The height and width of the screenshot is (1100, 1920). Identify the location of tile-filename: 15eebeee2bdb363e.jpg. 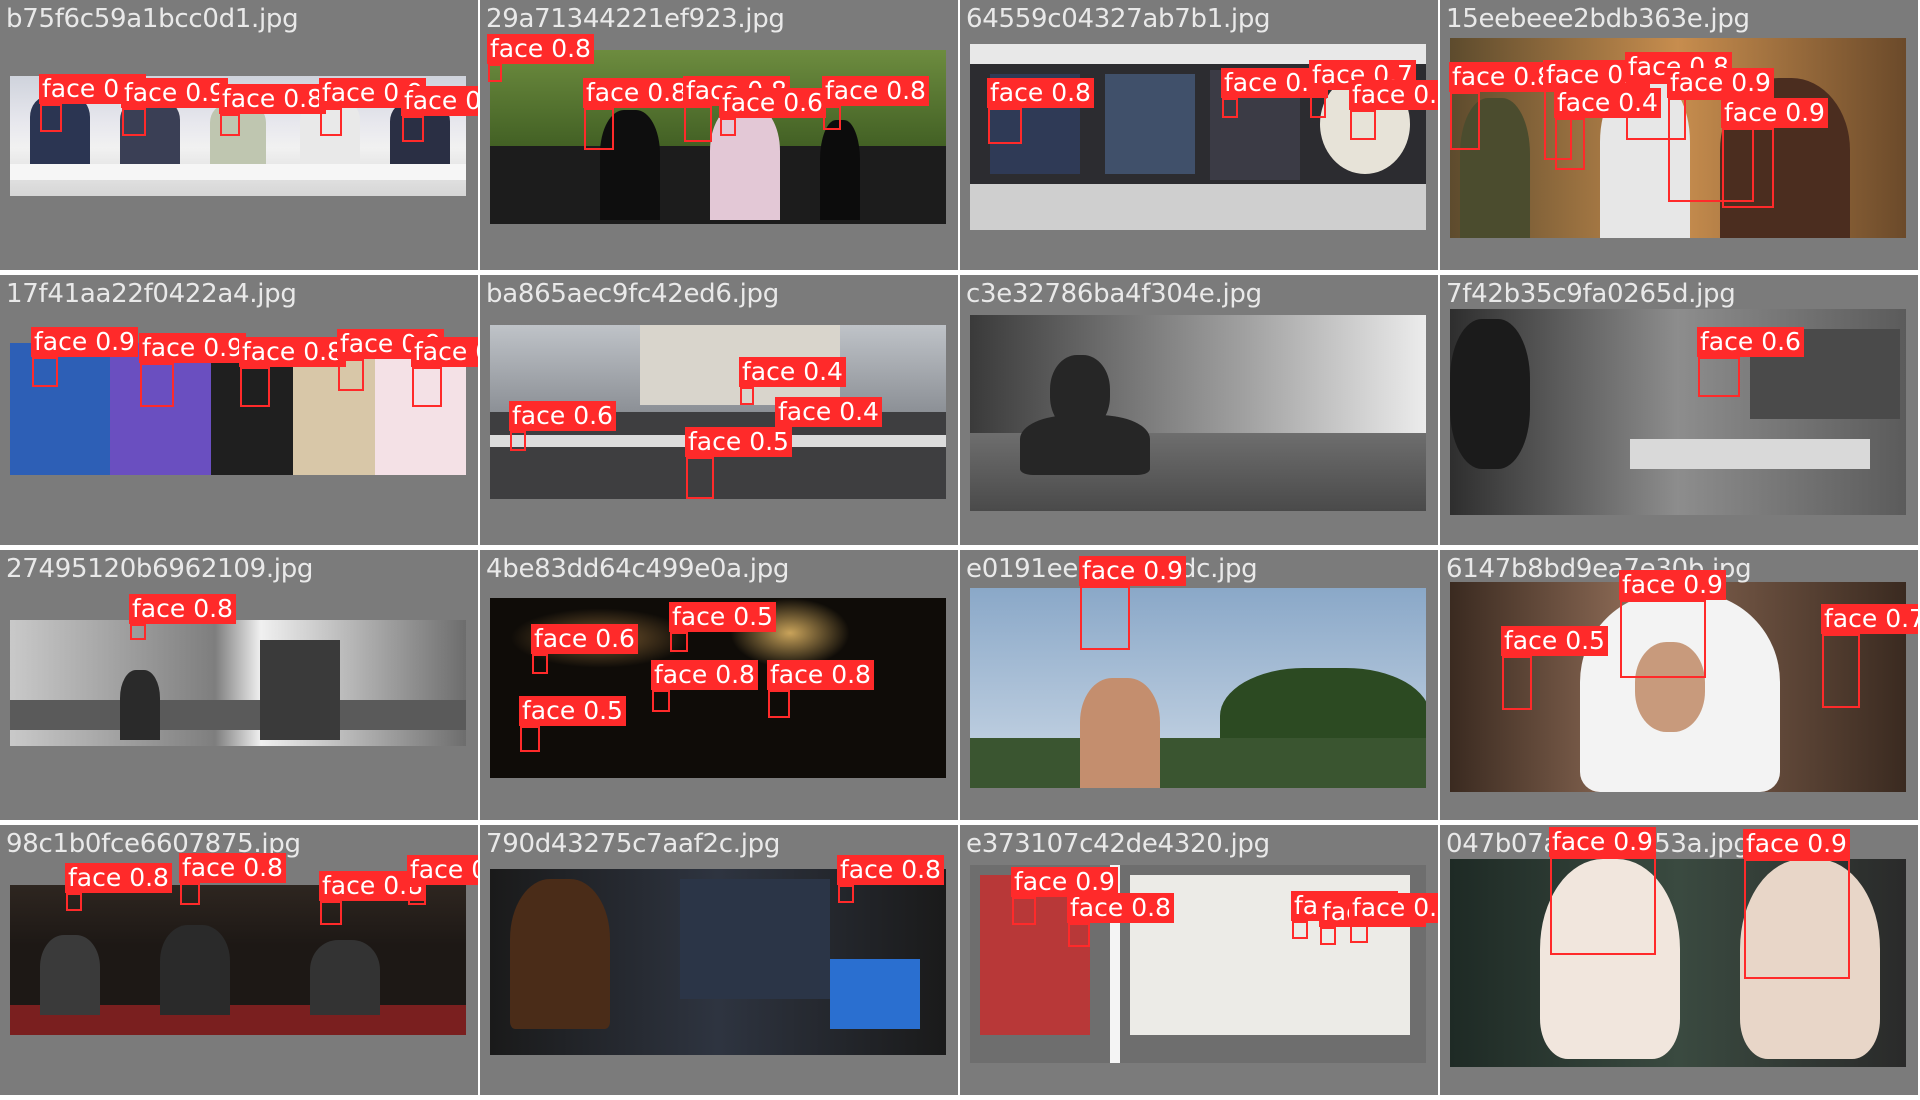
(1598, 19).